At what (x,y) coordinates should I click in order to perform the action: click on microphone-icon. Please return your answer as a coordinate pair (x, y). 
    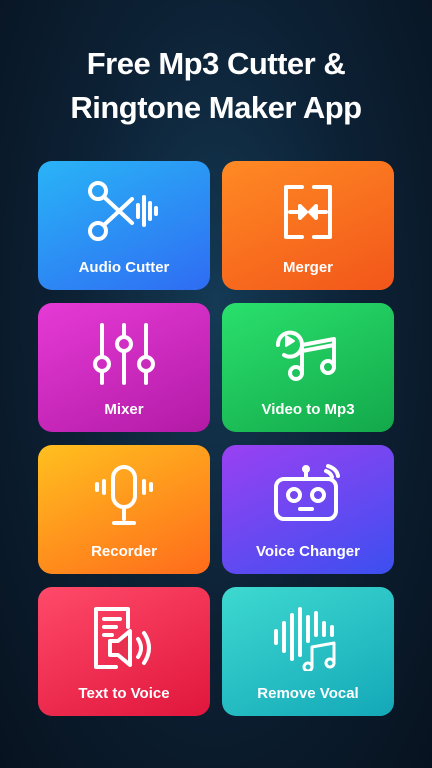
    Looking at the image, I should click on (124, 496).